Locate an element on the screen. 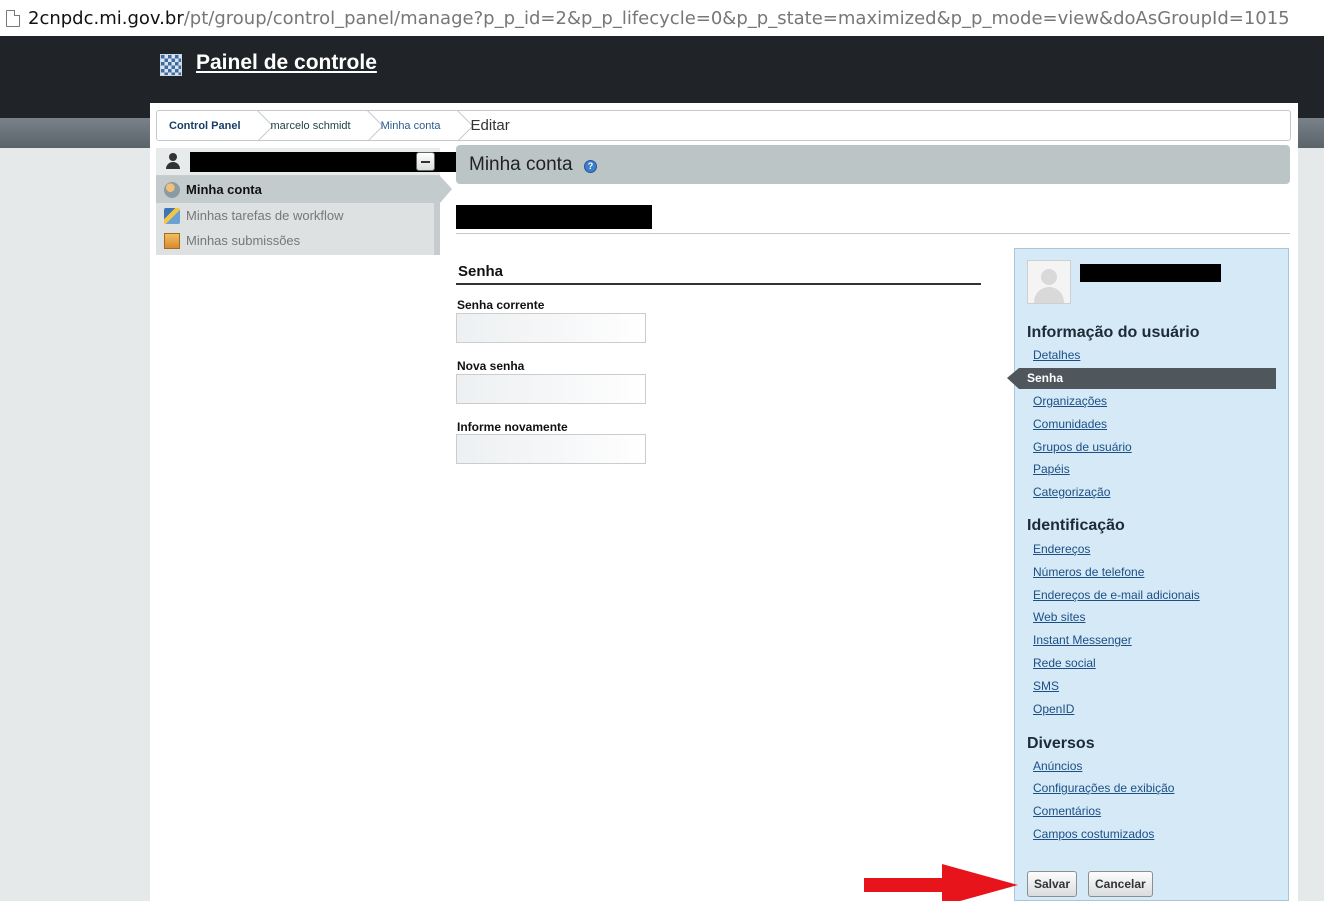 The image size is (1324, 901). link-instant-messenger: Instant Messenger is located at coordinates (1082, 640).